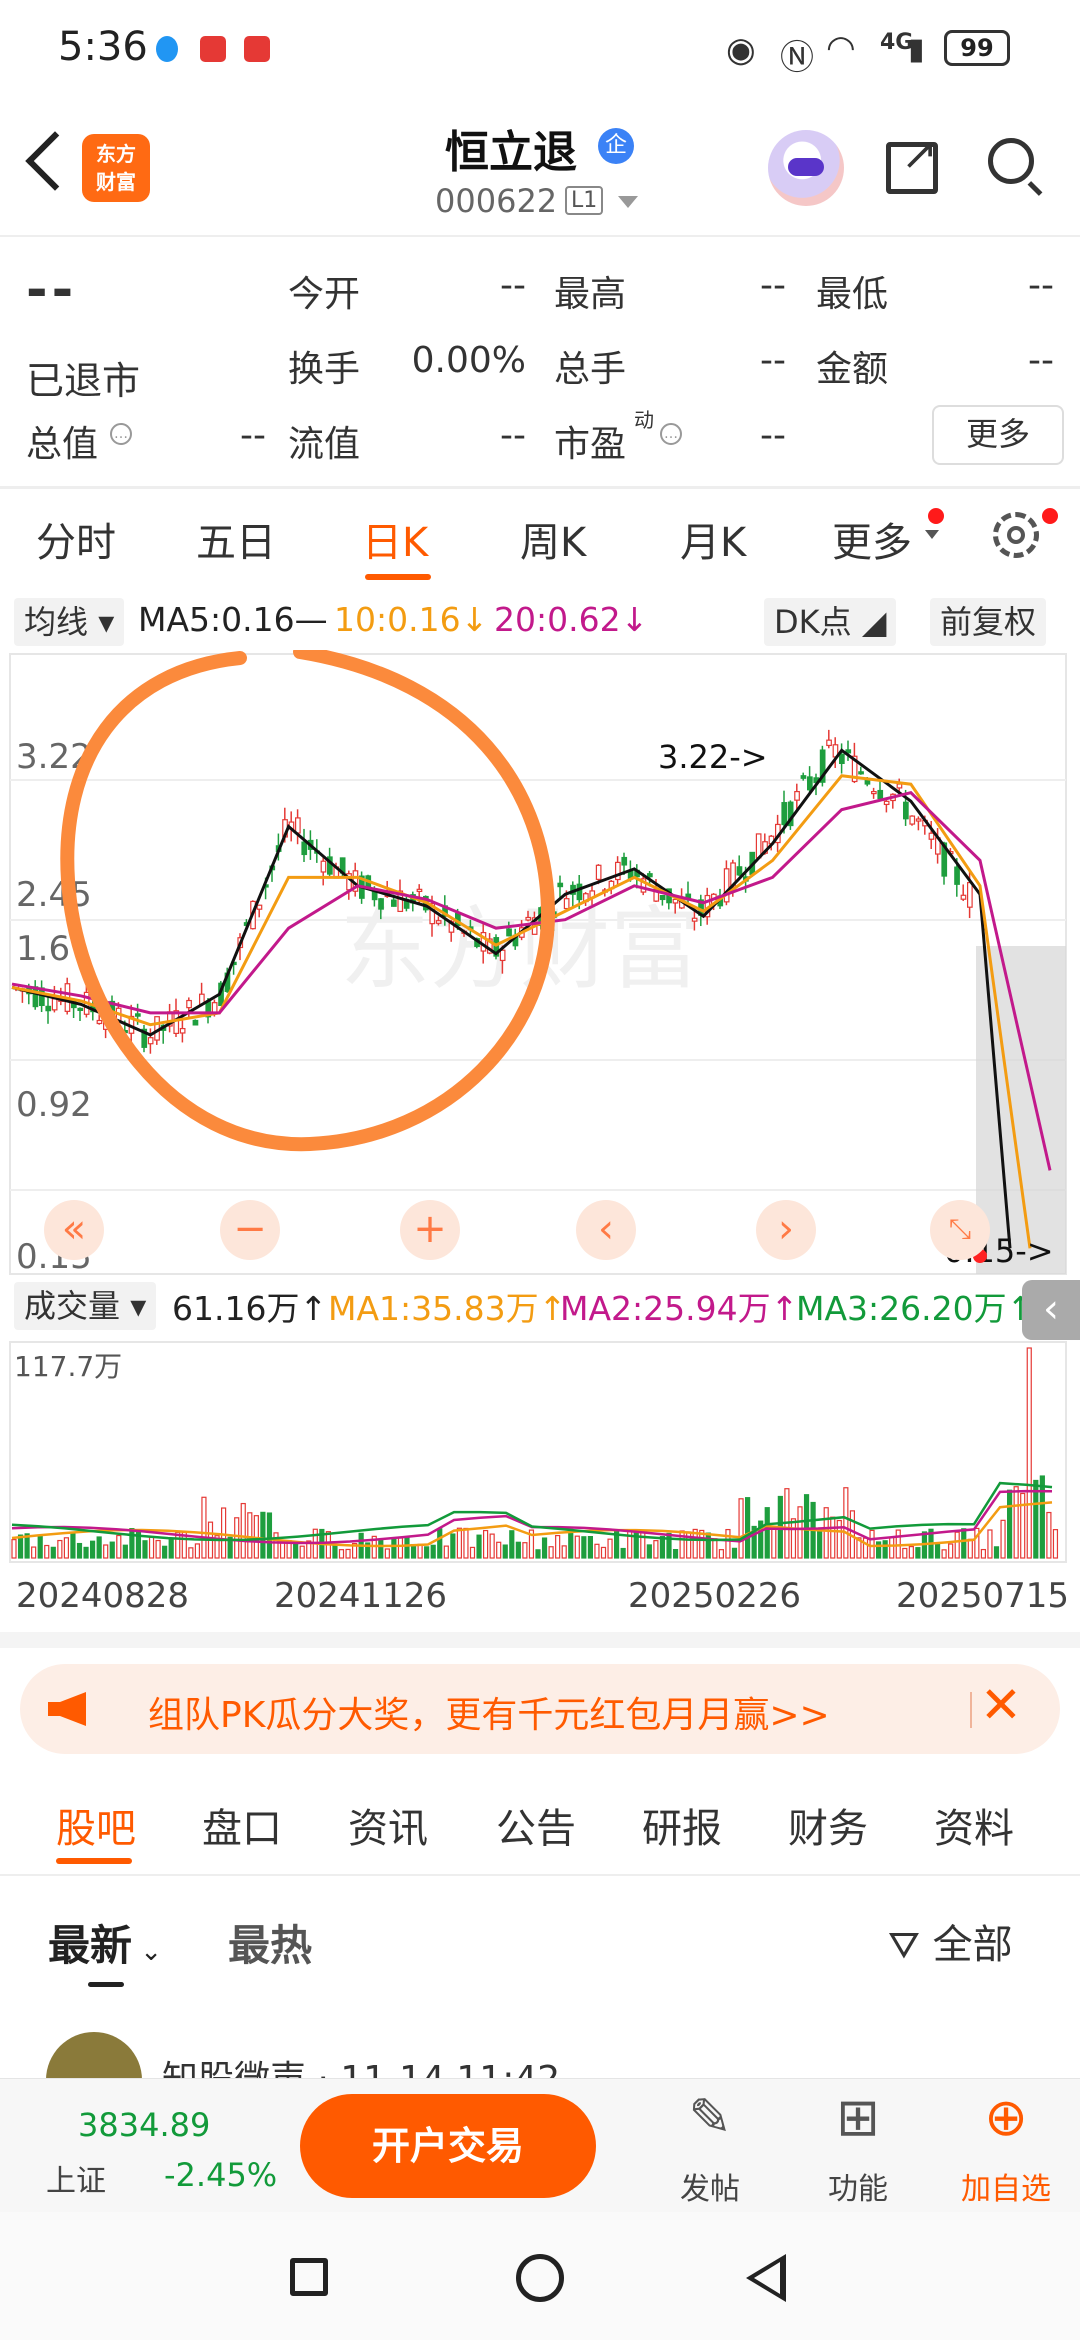 The image size is (1080, 2340). What do you see at coordinates (786, 1230) in the screenshot?
I see `scroll-right-button: ›` at bounding box center [786, 1230].